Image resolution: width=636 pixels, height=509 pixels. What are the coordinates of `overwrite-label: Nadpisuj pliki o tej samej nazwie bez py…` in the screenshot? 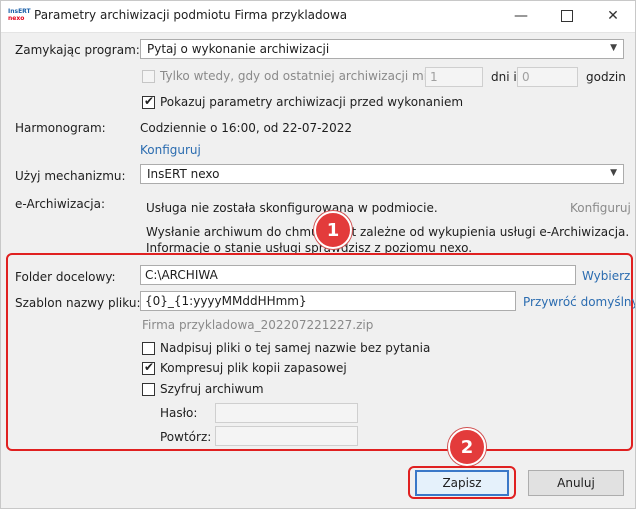 It's located at (295, 348).